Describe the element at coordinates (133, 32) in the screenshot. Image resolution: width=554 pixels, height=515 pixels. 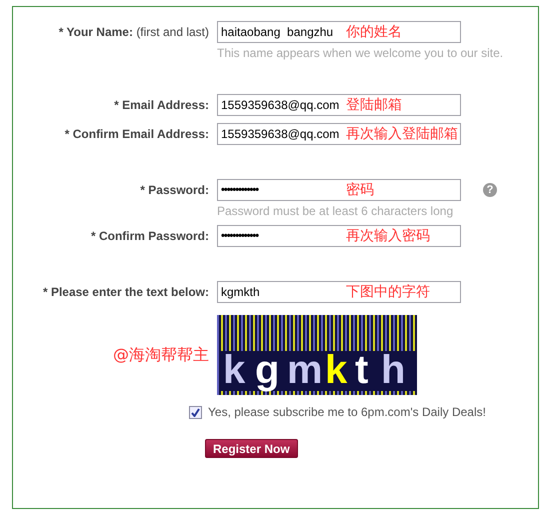
I see `field-label: * Your Name: (first and last)` at that location.